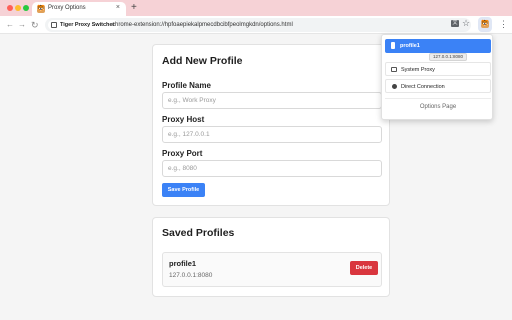  I want to click on save-profile-button: Save Profile, so click(183, 190).